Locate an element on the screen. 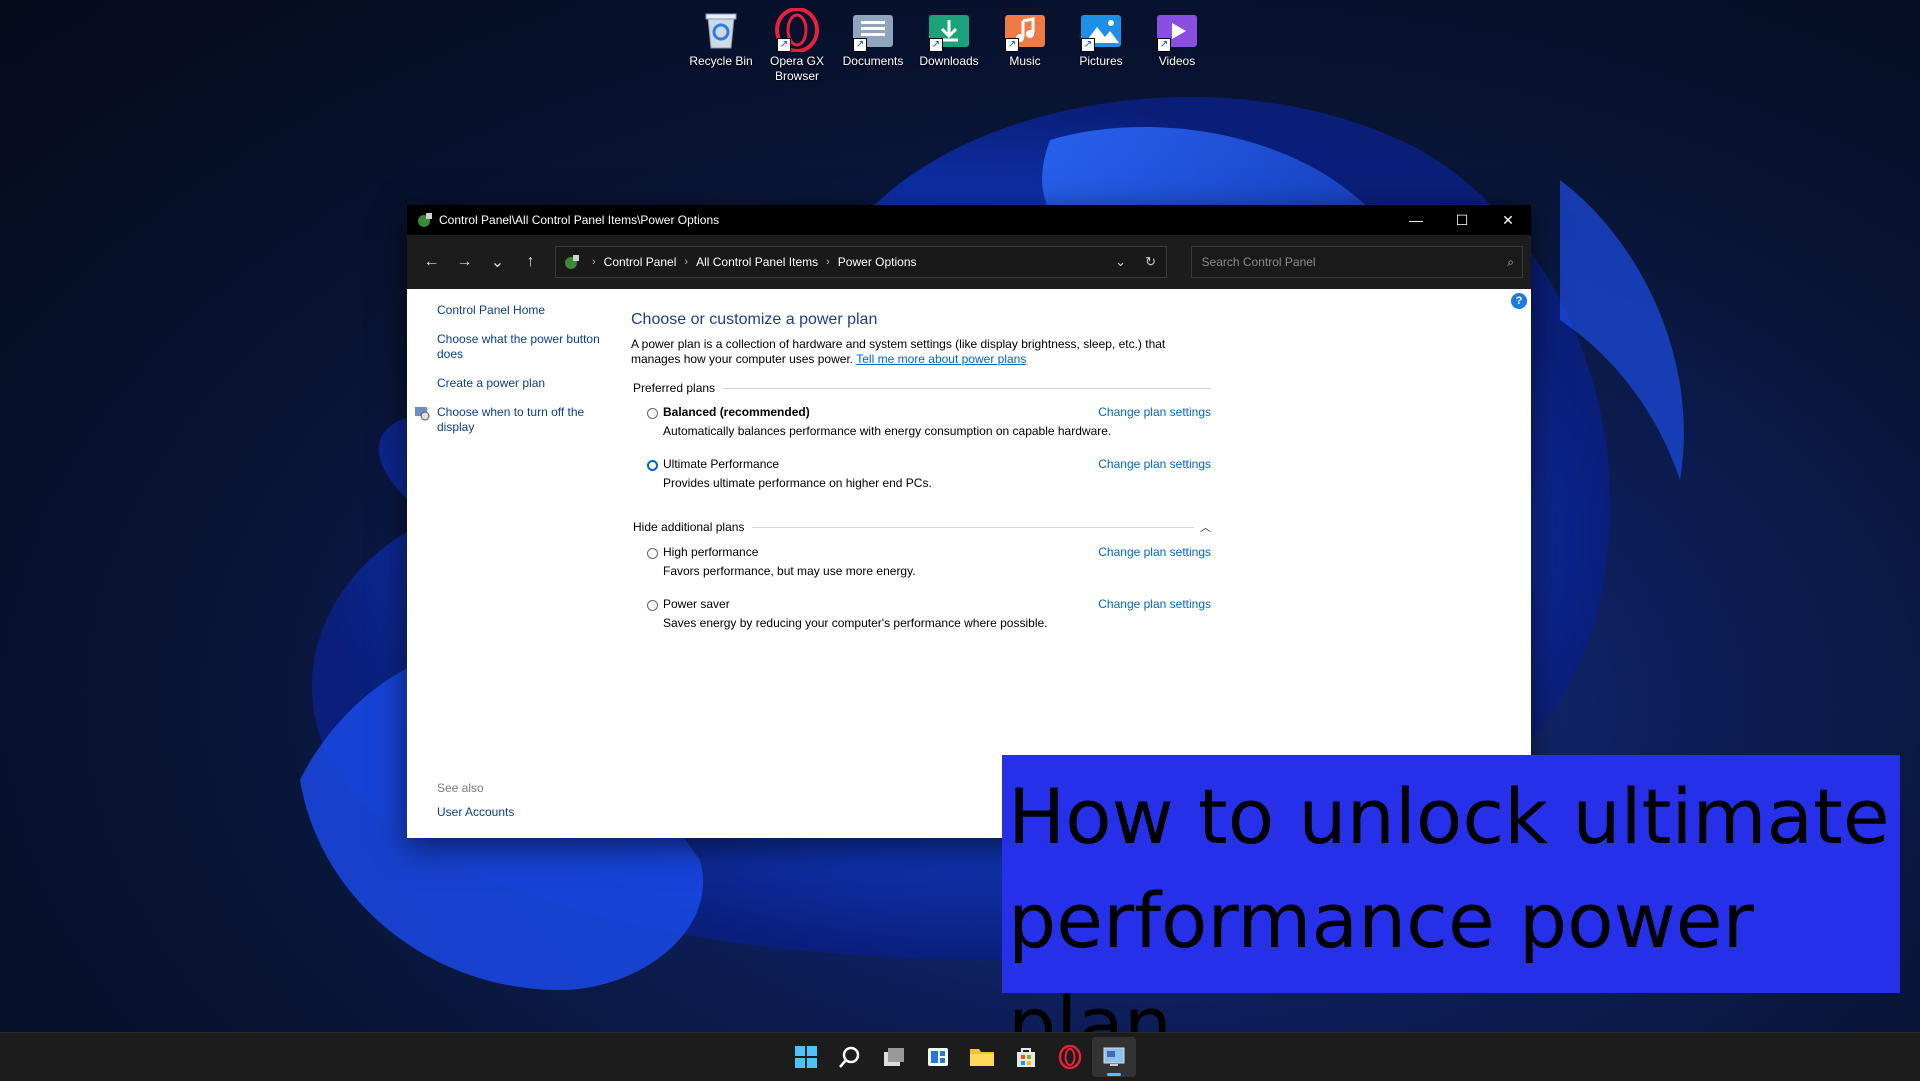  file-explorer-icon is located at coordinates (982, 1057).